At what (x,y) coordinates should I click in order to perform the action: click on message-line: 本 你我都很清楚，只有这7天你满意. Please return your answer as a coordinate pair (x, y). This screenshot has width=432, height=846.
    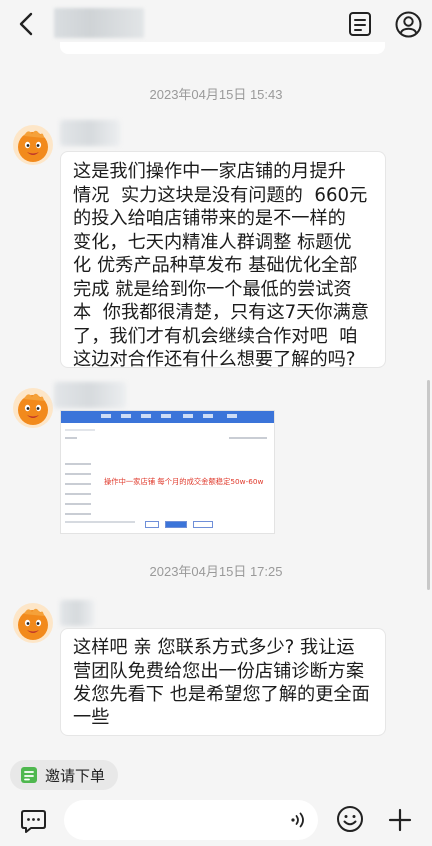
    Looking at the image, I should click on (221, 312).